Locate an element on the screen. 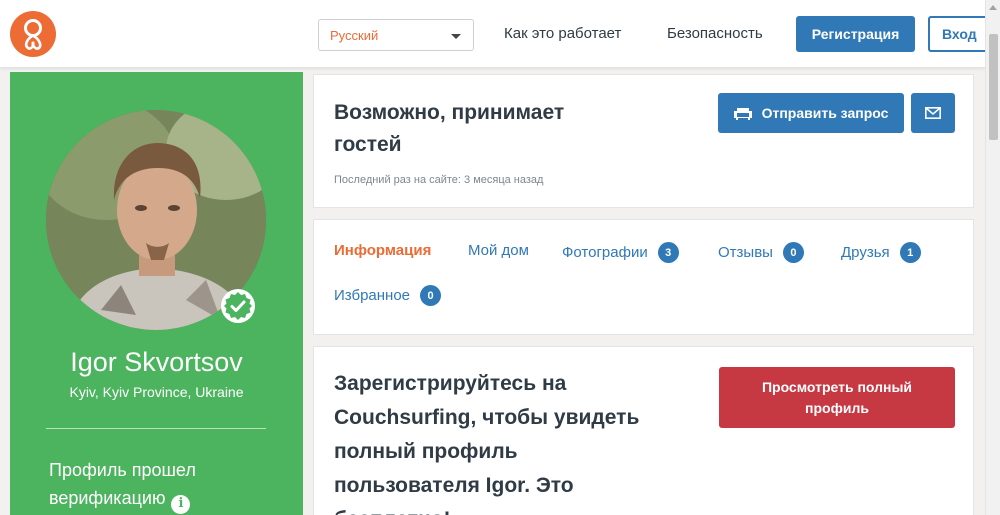  hosting-status-title: Возможно, принимает гостей is located at coordinates (449, 128).